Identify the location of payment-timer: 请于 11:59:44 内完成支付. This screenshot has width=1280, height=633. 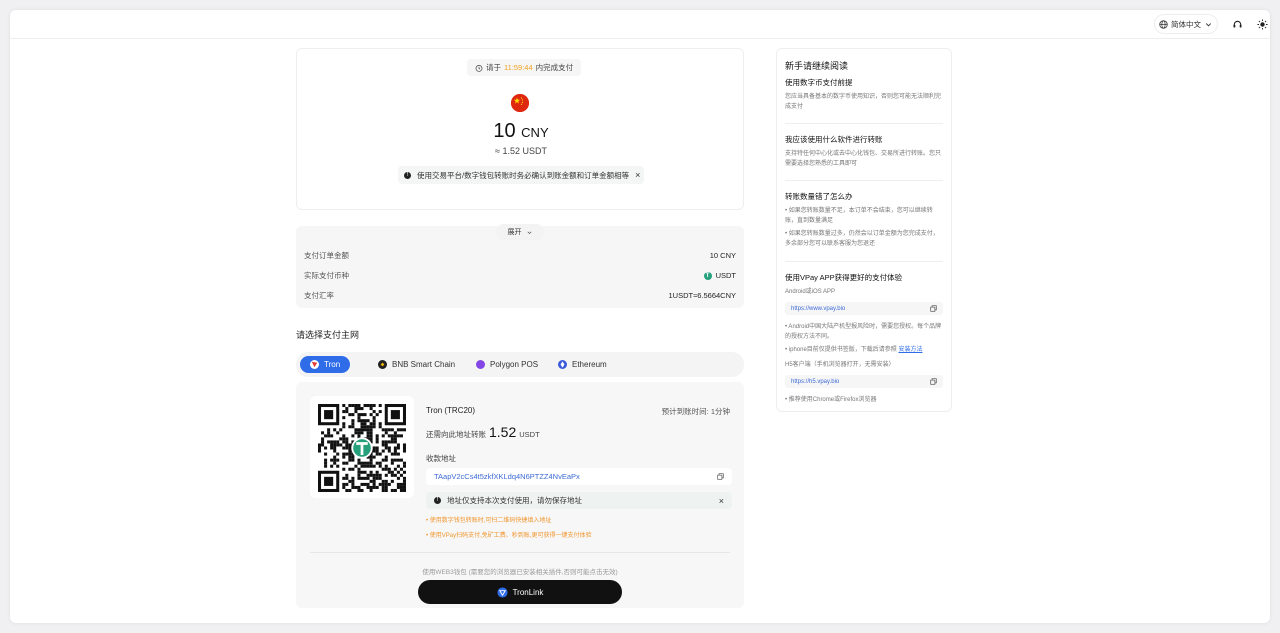
(524, 67).